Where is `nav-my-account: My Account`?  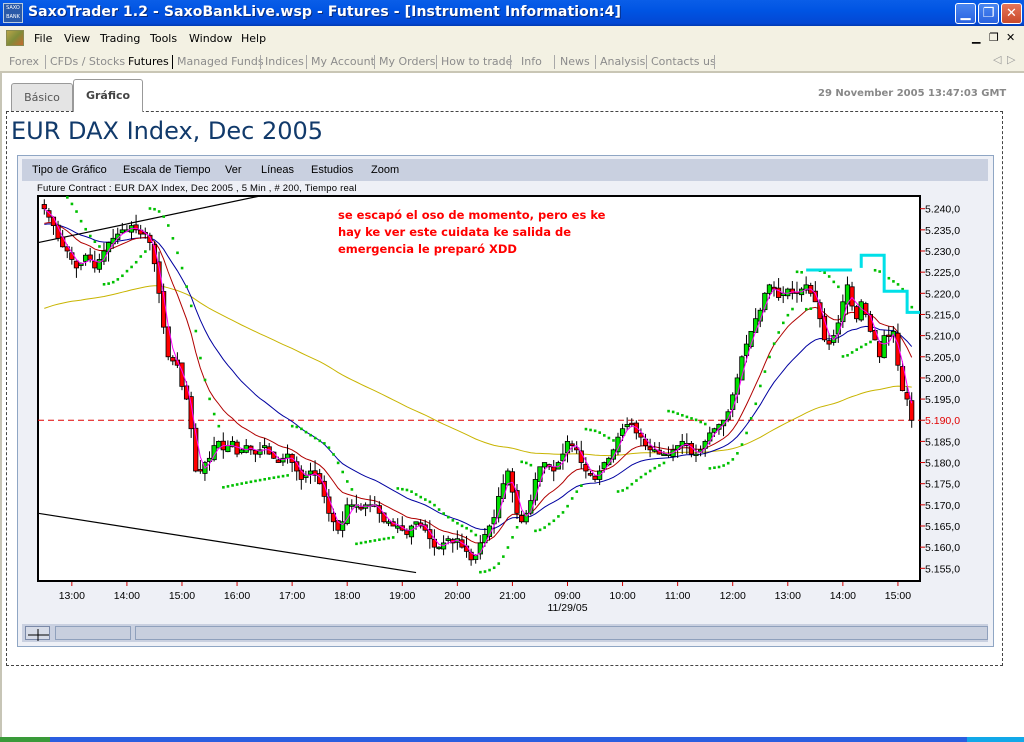
nav-my-account: My Account is located at coordinates (343, 61).